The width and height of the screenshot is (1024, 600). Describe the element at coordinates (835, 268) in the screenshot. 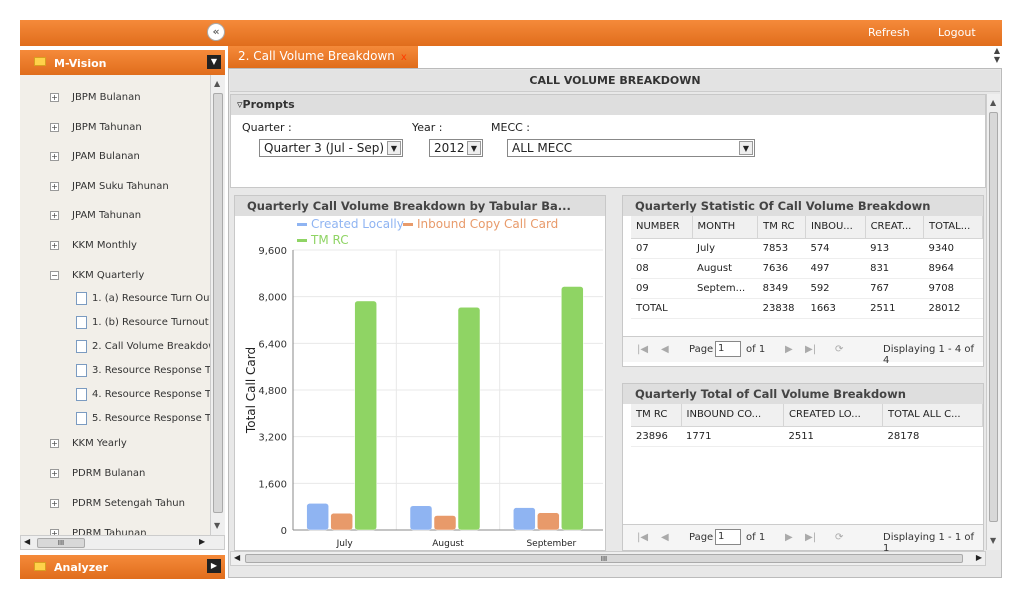

I see `table-cell: 497` at that location.